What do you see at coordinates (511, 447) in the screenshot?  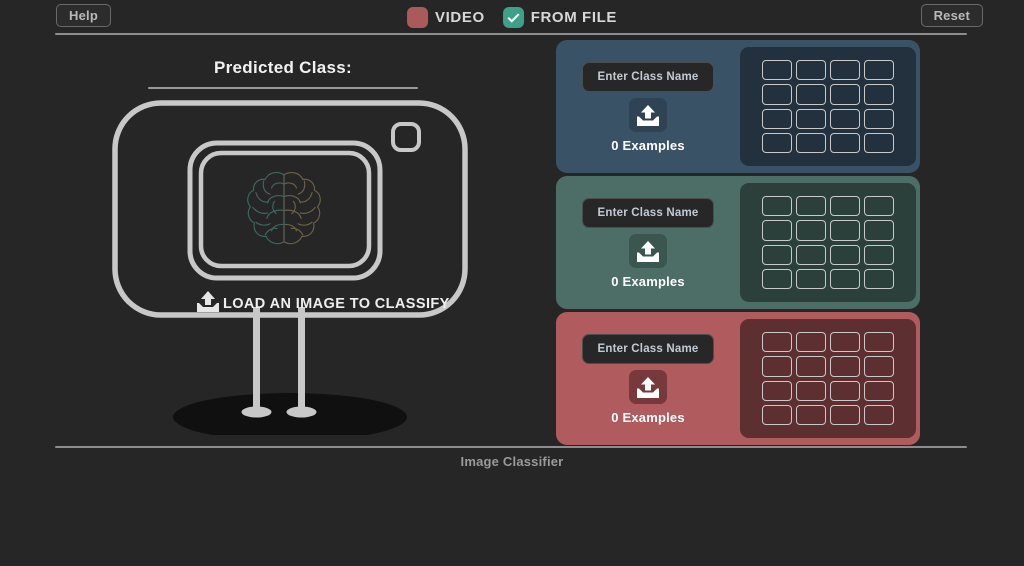 I see `divider-bottom` at bounding box center [511, 447].